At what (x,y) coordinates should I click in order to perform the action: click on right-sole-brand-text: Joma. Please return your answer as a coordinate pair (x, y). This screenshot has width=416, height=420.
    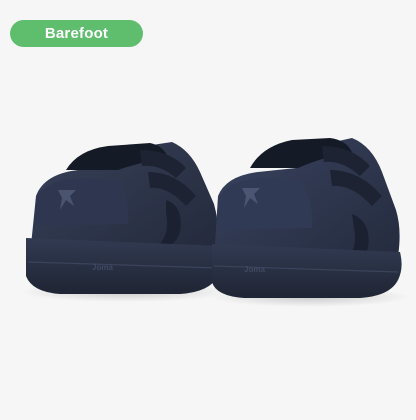
    Looking at the image, I should click on (254, 269).